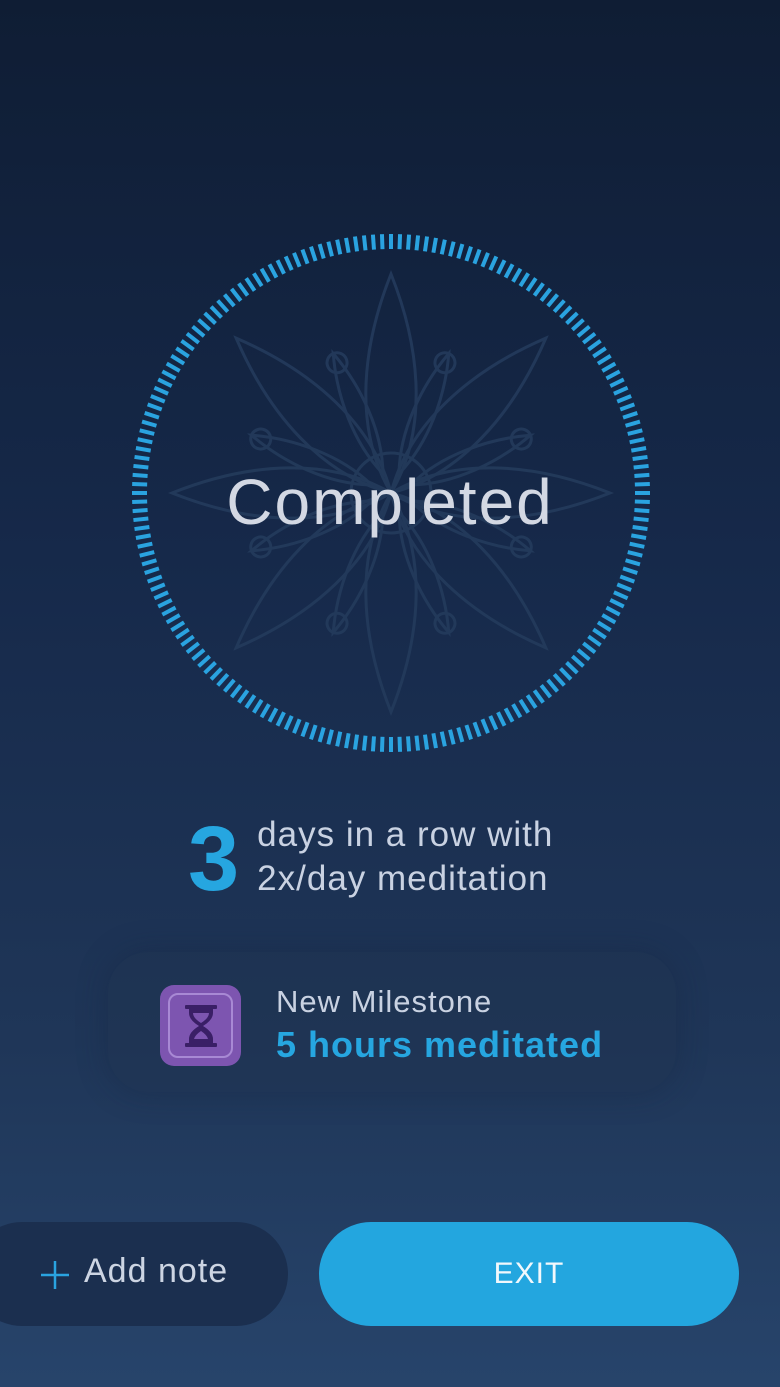 The height and width of the screenshot is (1387, 780). Describe the element at coordinates (405, 834) in the screenshot. I see `streak-line-1: days in a row with` at that location.